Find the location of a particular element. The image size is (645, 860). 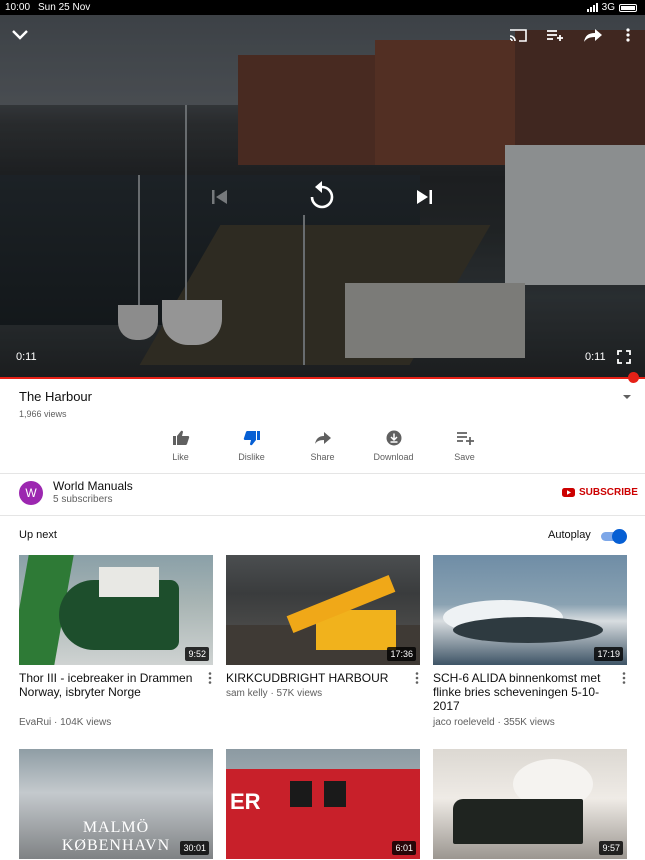

video-thumbnail: ER 6:01 is located at coordinates (323, 804).